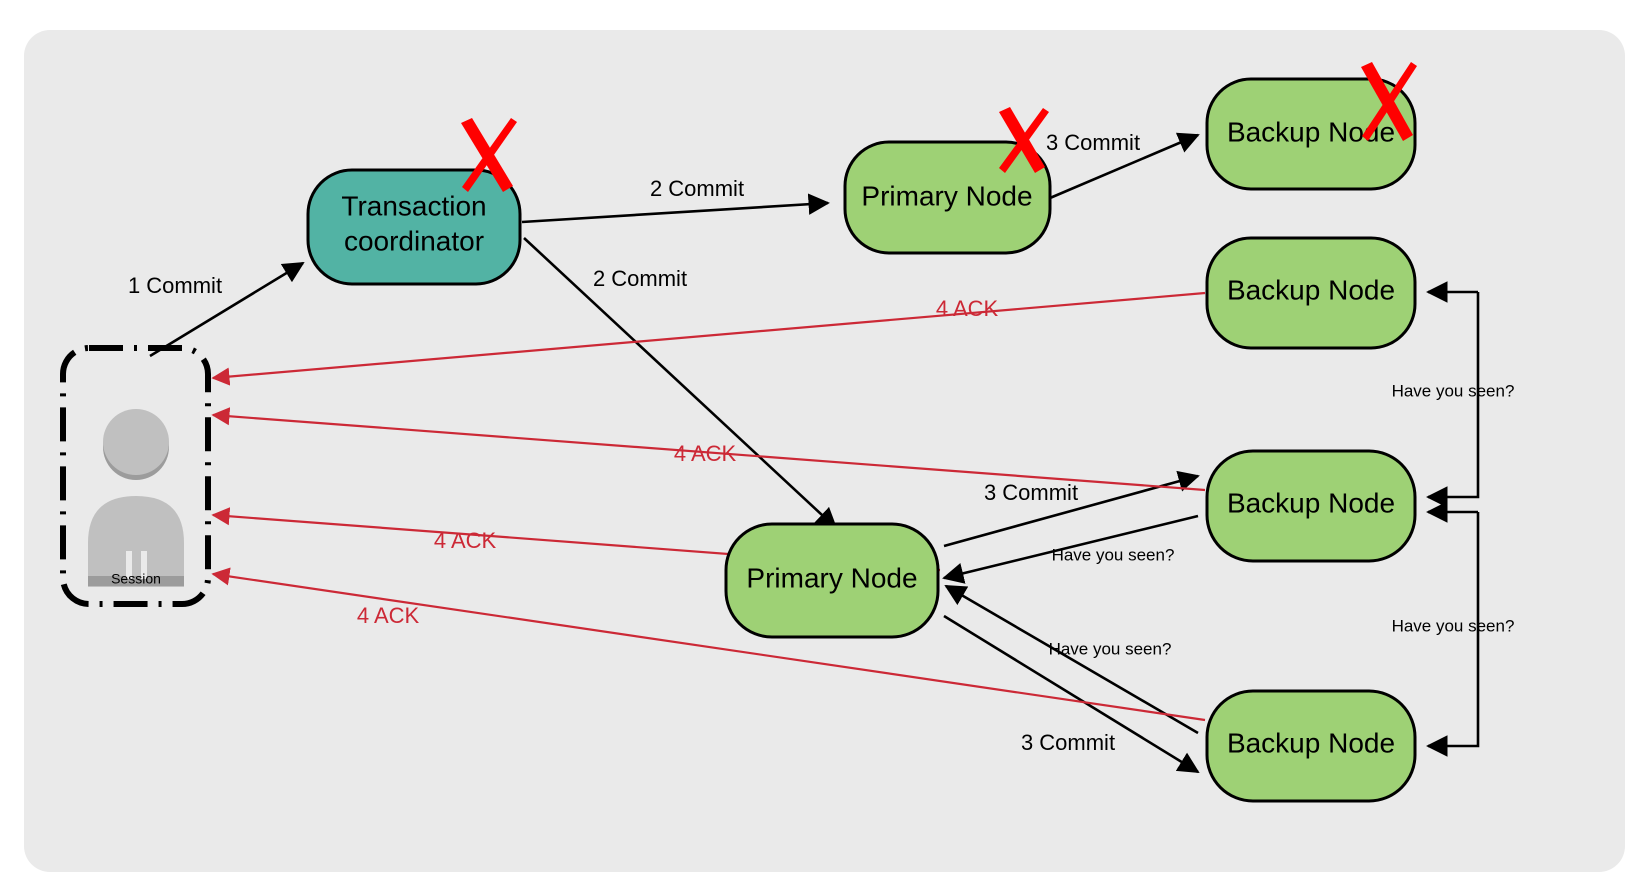  What do you see at coordinates (1031, 492) in the screenshot?
I see `label-commit-3-mid: 3 Commit` at bounding box center [1031, 492].